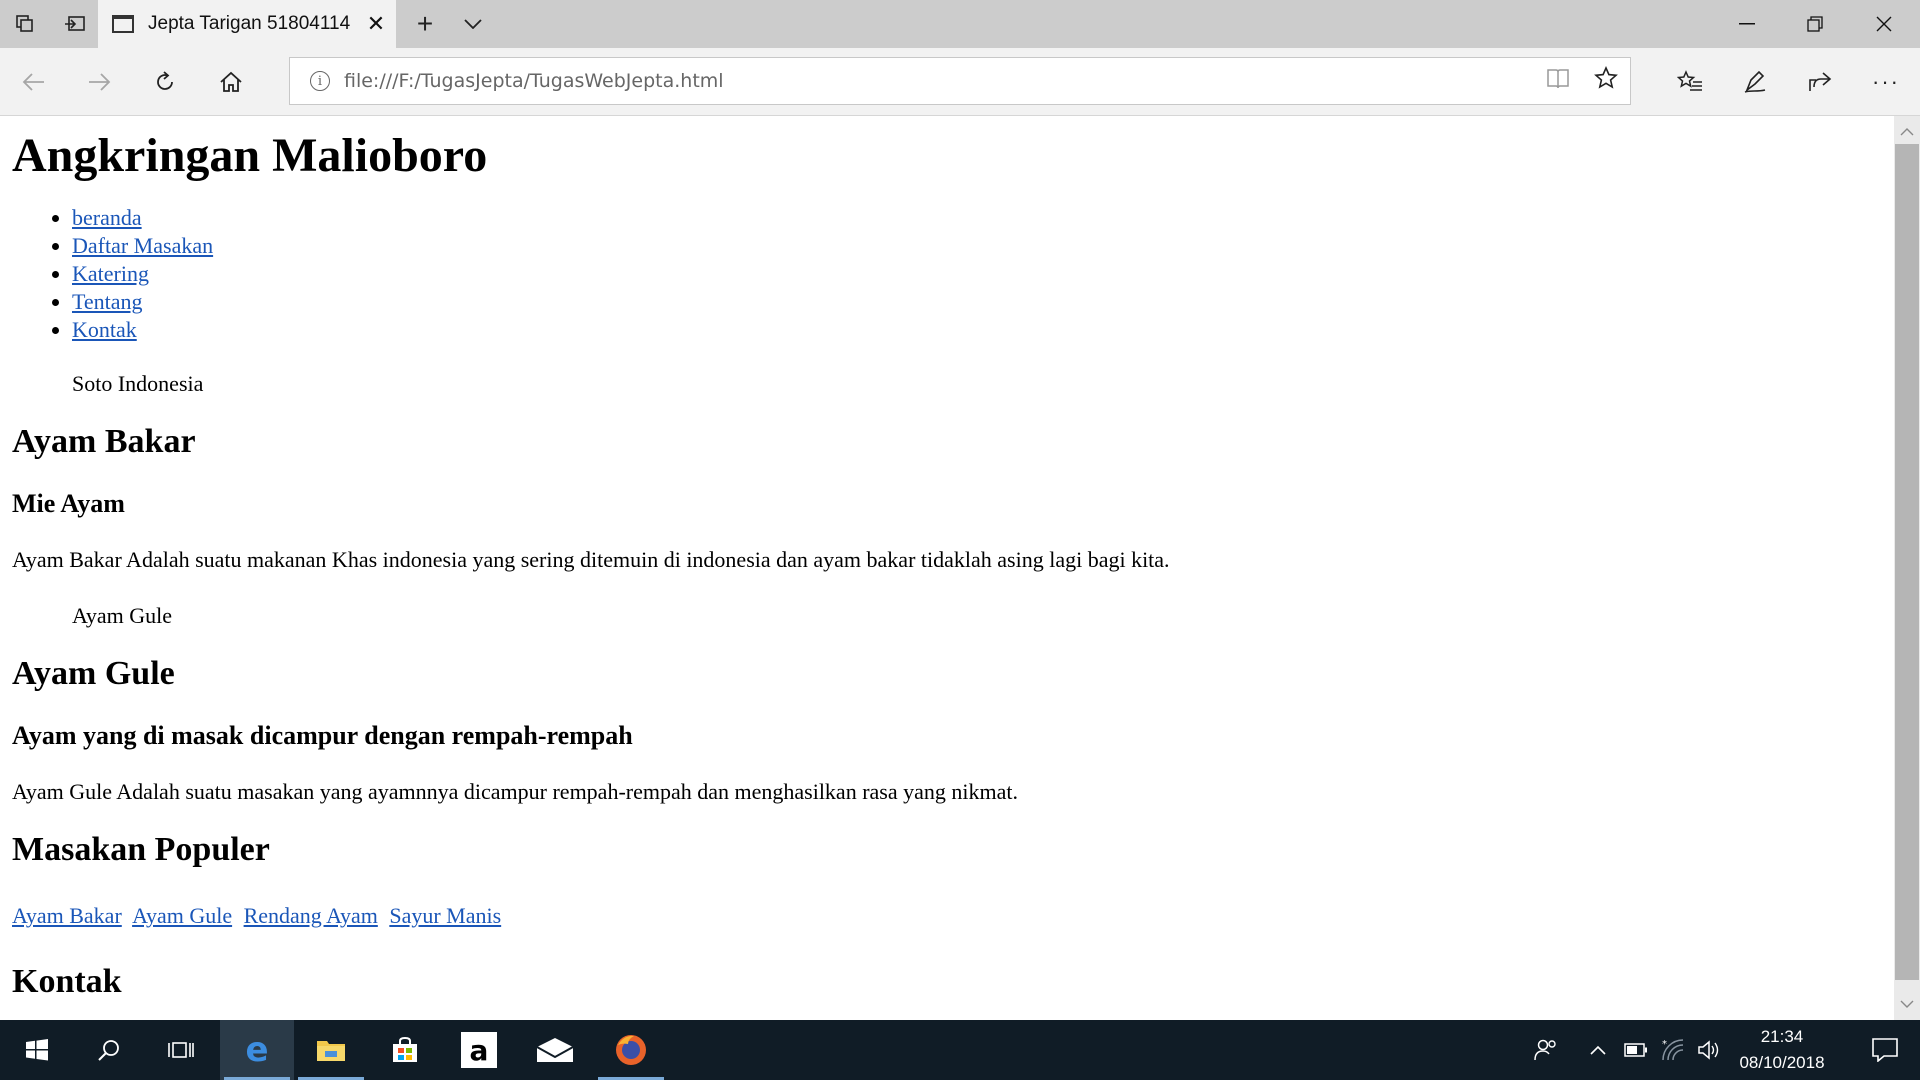 The width and height of the screenshot is (1920, 1080). I want to click on pen-icon, so click(1755, 82).